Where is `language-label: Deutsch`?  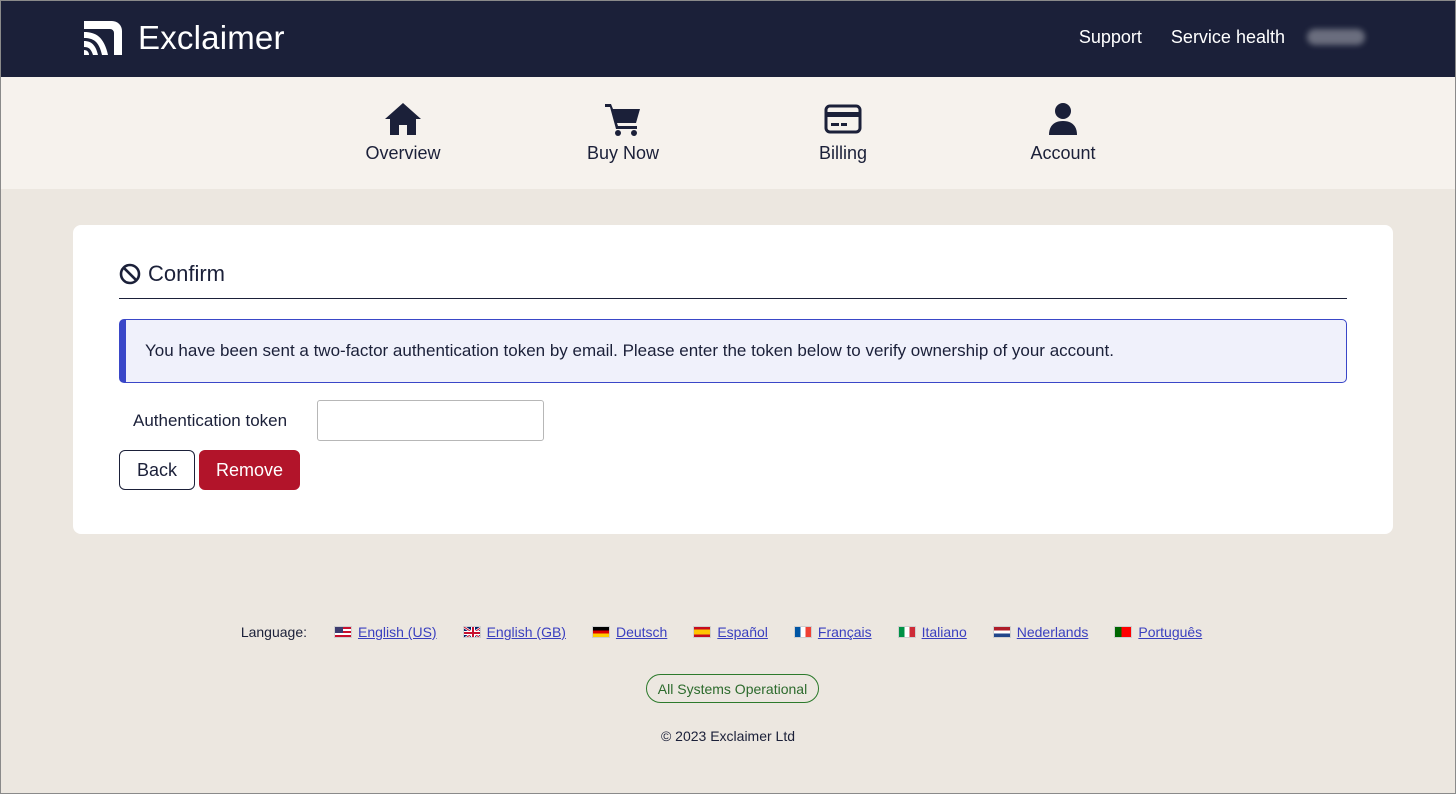 language-label: Deutsch is located at coordinates (641, 632).